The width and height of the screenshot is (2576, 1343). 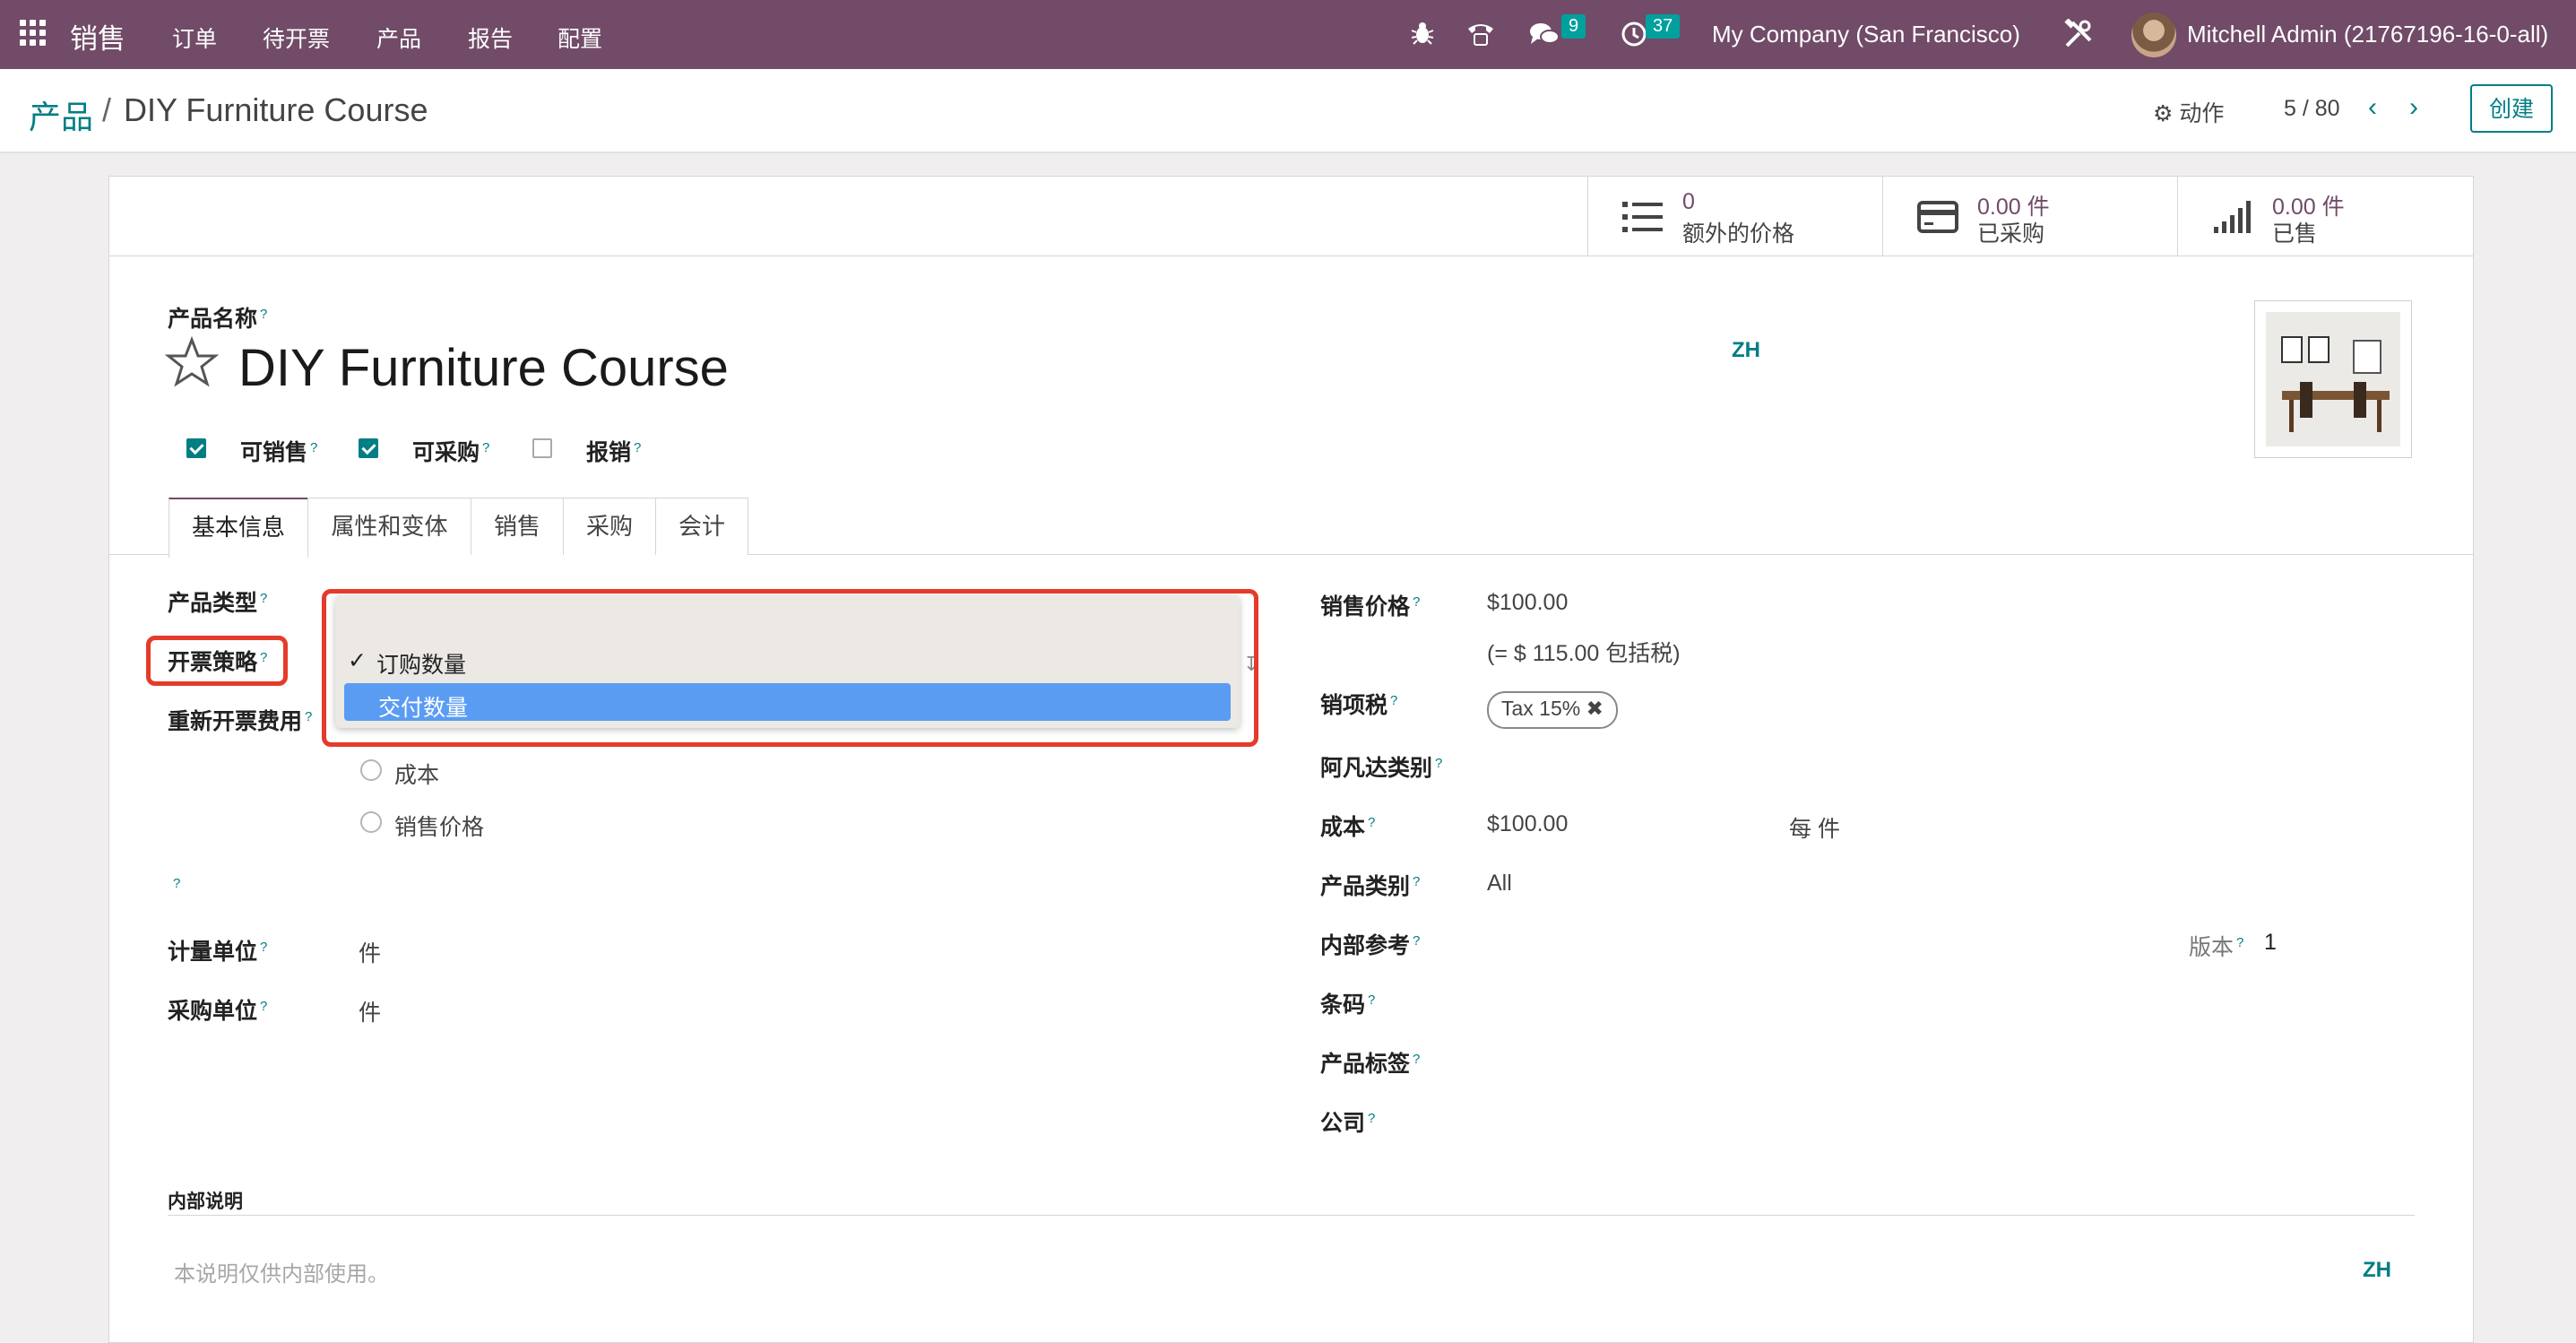 What do you see at coordinates (1348, 827) in the screenshot?
I see `cost-label: 成本?` at bounding box center [1348, 827].